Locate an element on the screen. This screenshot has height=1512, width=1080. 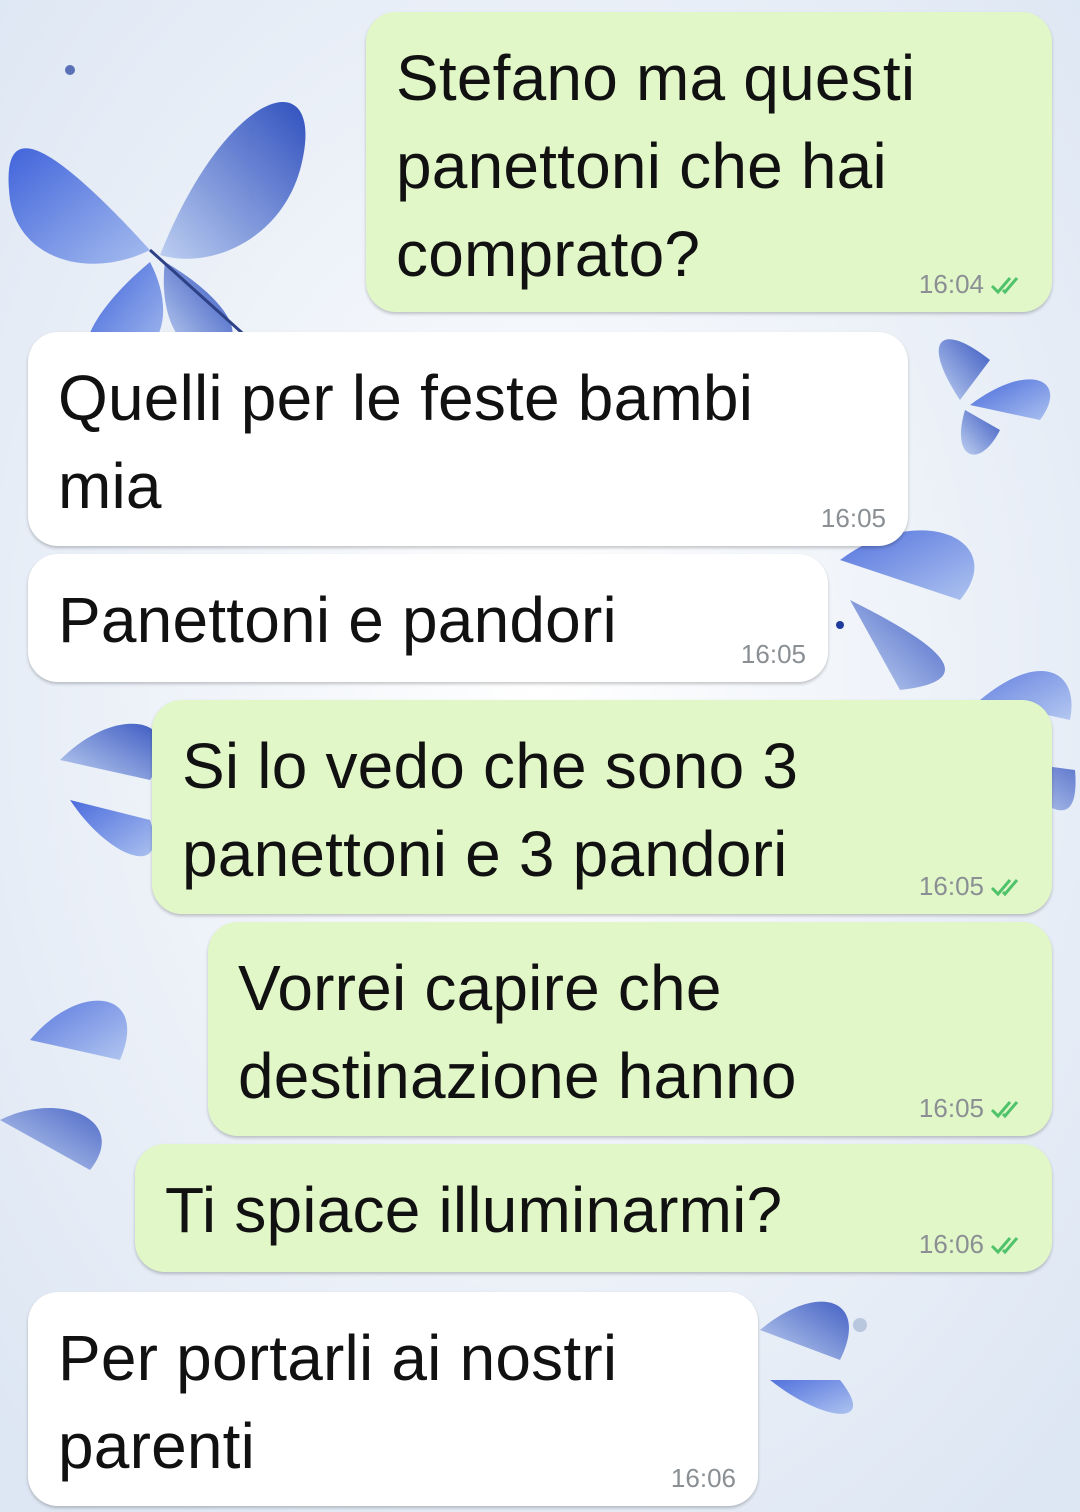
message-text: Ti spiace illuminarmi? is located at coordinates (474, 1210).